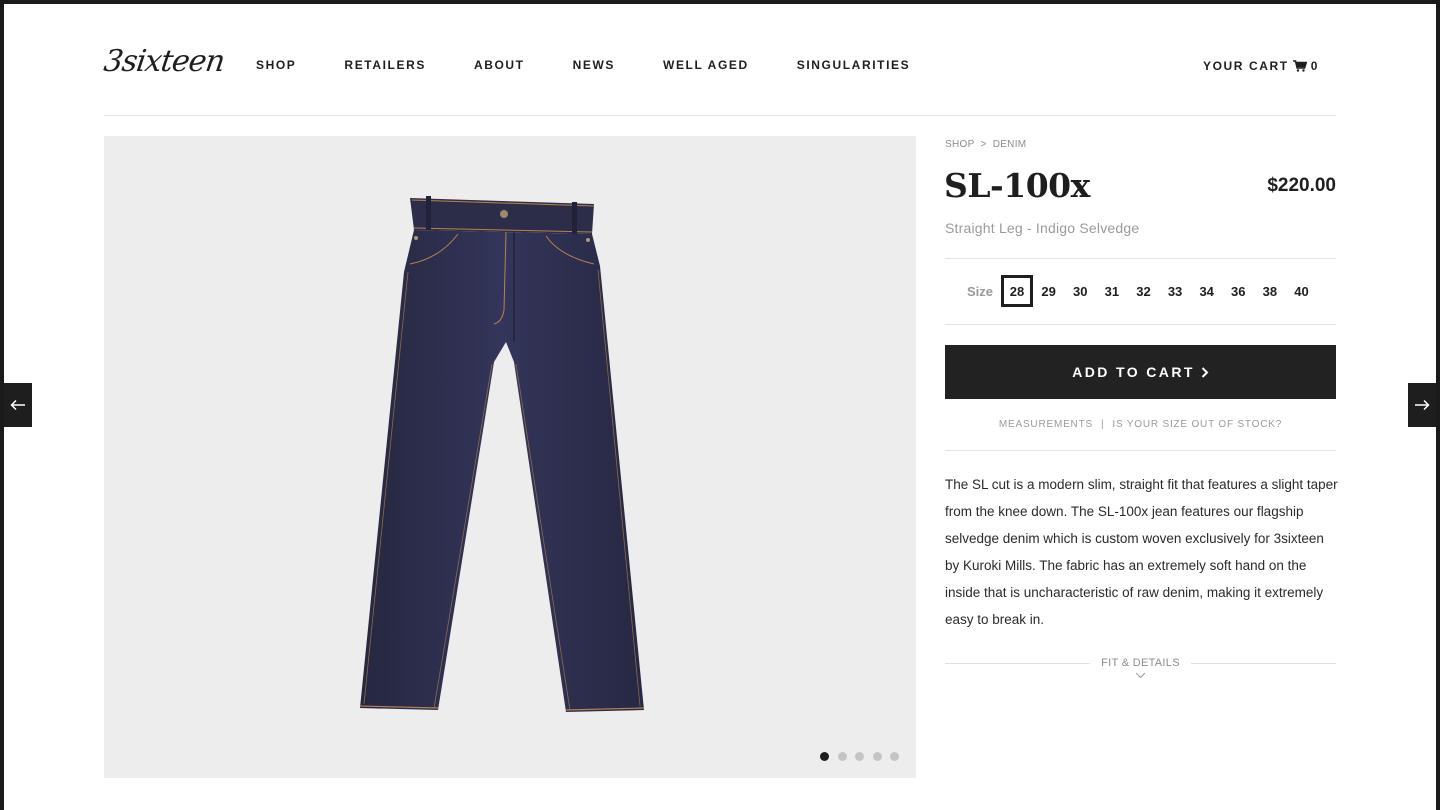 This screenshot has width=1440, height=810. I want to click on arrow-left-icon, so click(17, 405).